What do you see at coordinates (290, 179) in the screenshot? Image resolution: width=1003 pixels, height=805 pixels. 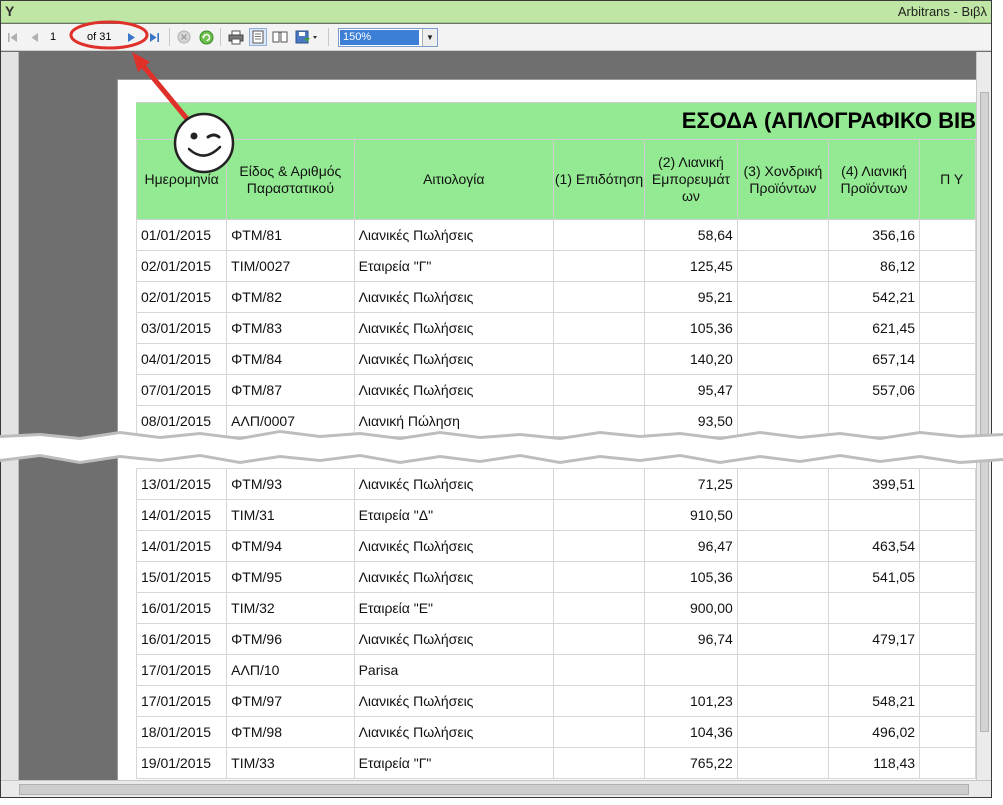 I see `column-header: Είδος & Αριθμός Παραστατικού` at bounding box center [290, 179].